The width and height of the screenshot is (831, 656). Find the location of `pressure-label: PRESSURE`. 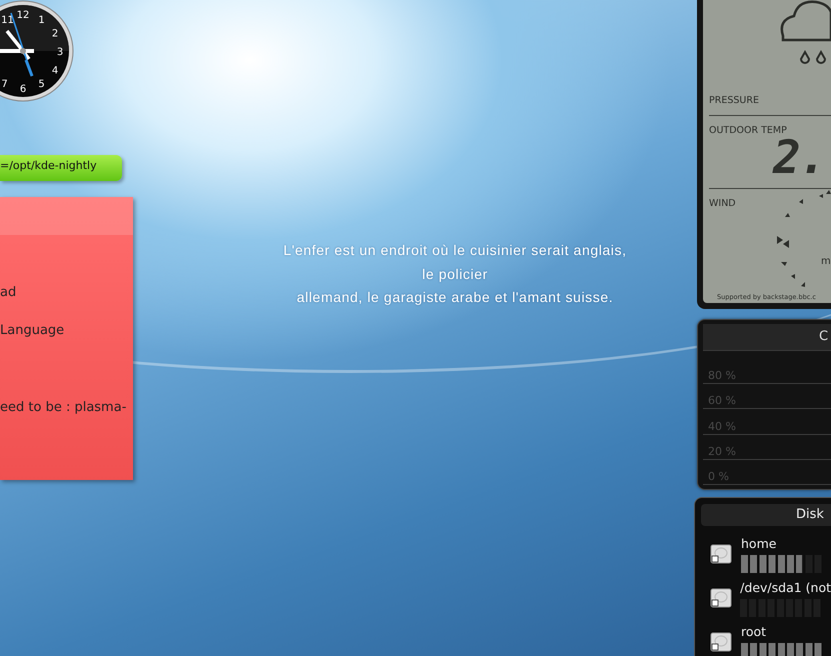

pressure-label: PRESSURE is located at coordinates (734, 100).